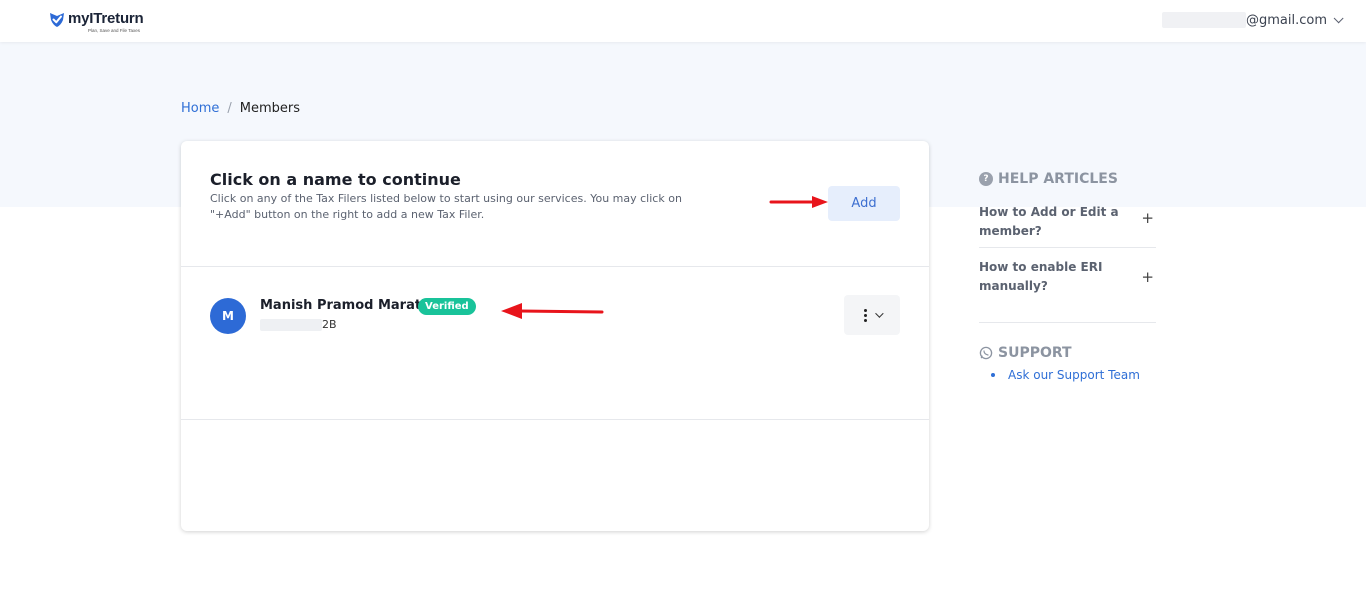 This screenshot has height=607, width=1366. I want to click on support-heading: SUPPORT, so click(1067, 353).